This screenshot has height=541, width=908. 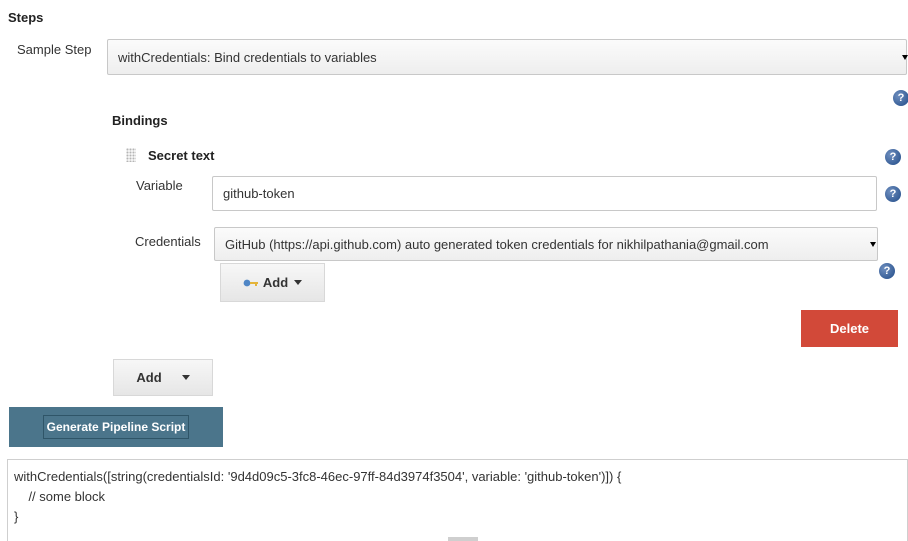 I want to click on script-line-2: // some block, so click(x=60, y=496).